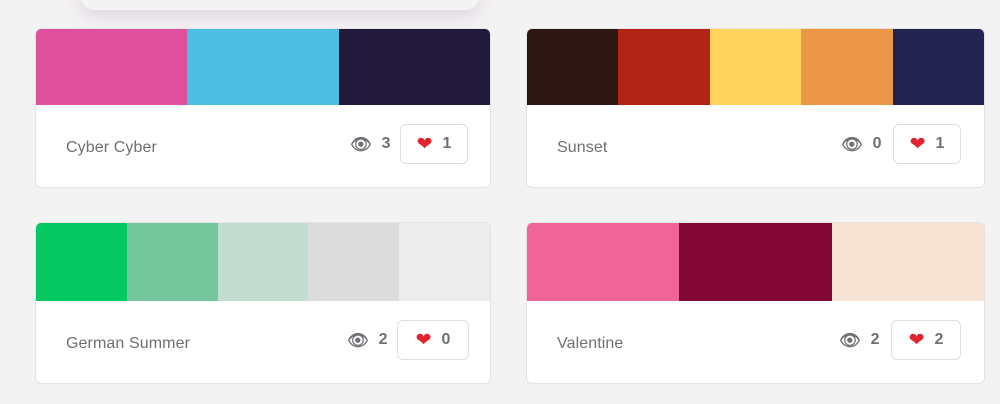 The width and height of the screenshot is (1000, 404). Describe the element at coordinates (446, 339) in the screenshot. I see `like-count: 0` at that location.